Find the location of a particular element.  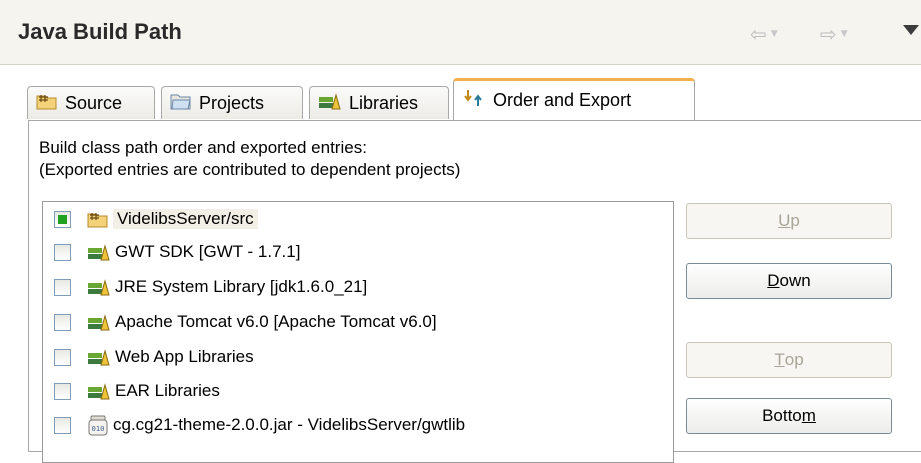

projects-folder-icon is located at coordinates (181, 103).